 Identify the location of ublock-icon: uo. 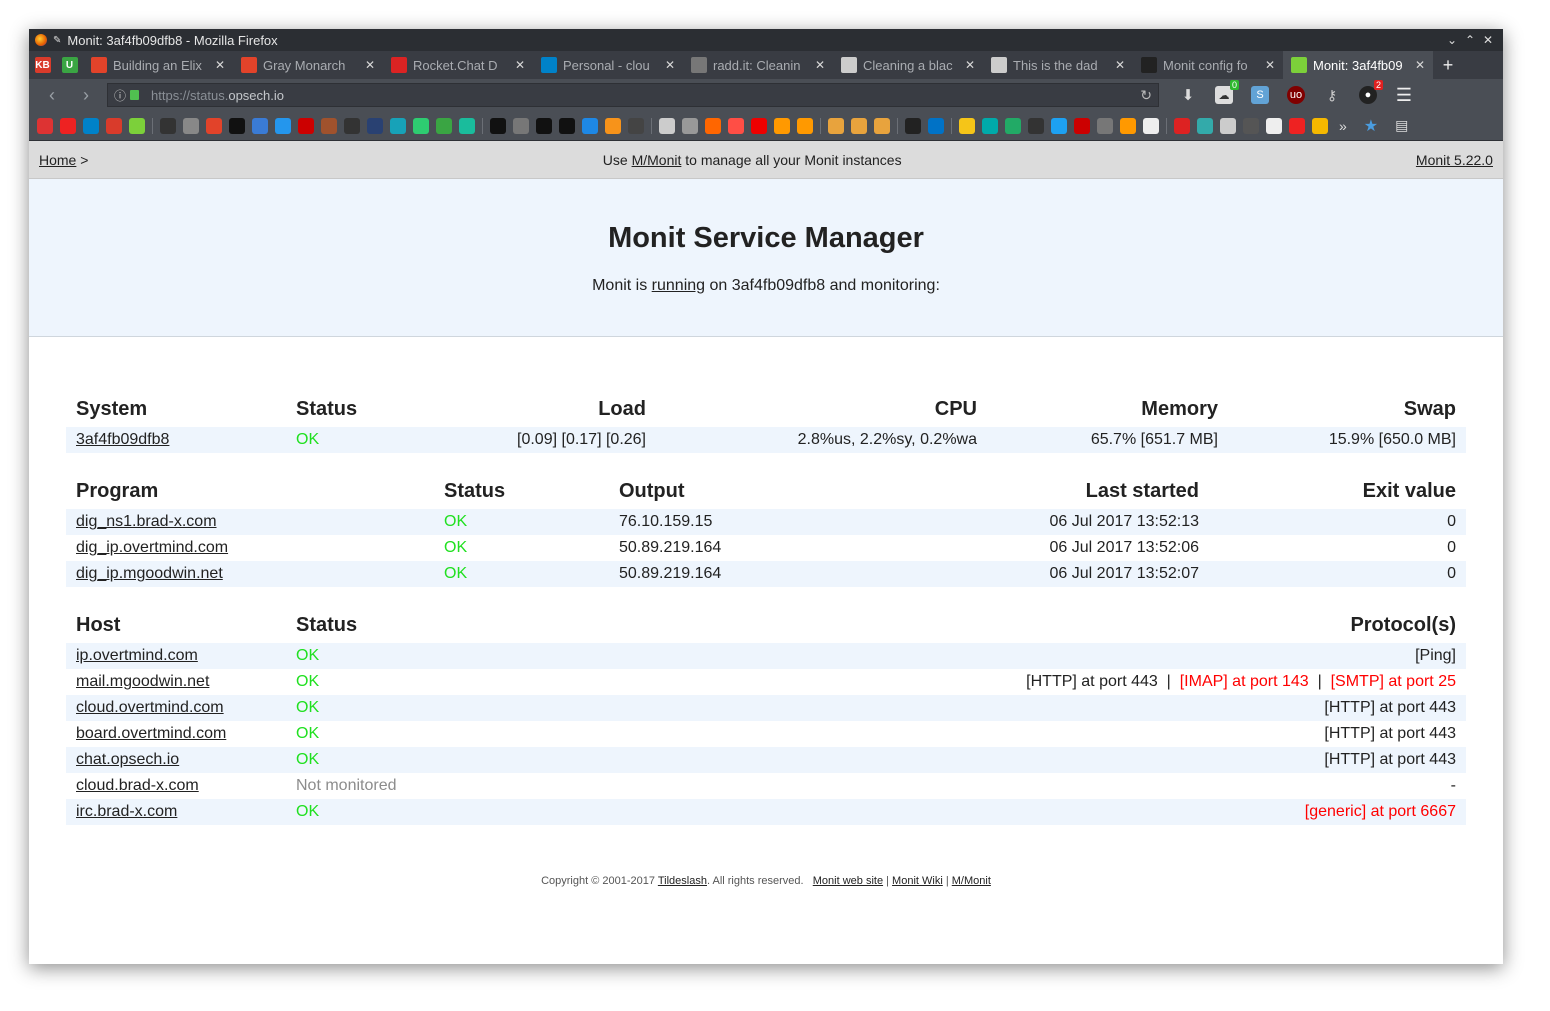
(1296, 95).